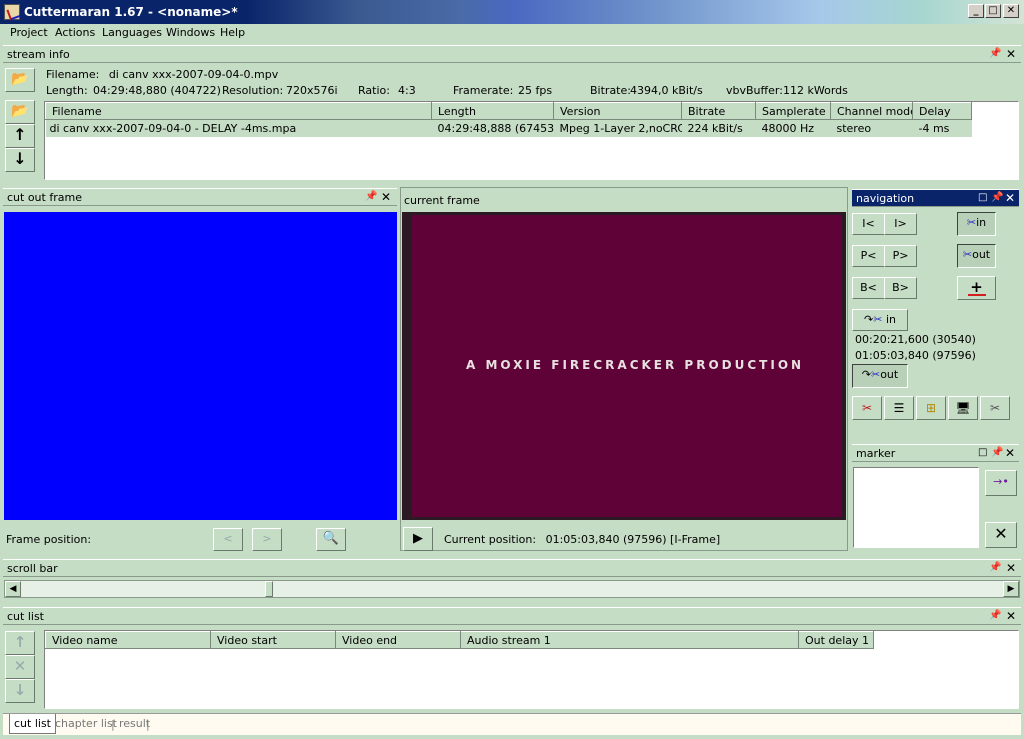 The image size is (1024, 739). Describe the element at coordinates (617, 111) in the screenshot. I see `col-version: Version` at that location.